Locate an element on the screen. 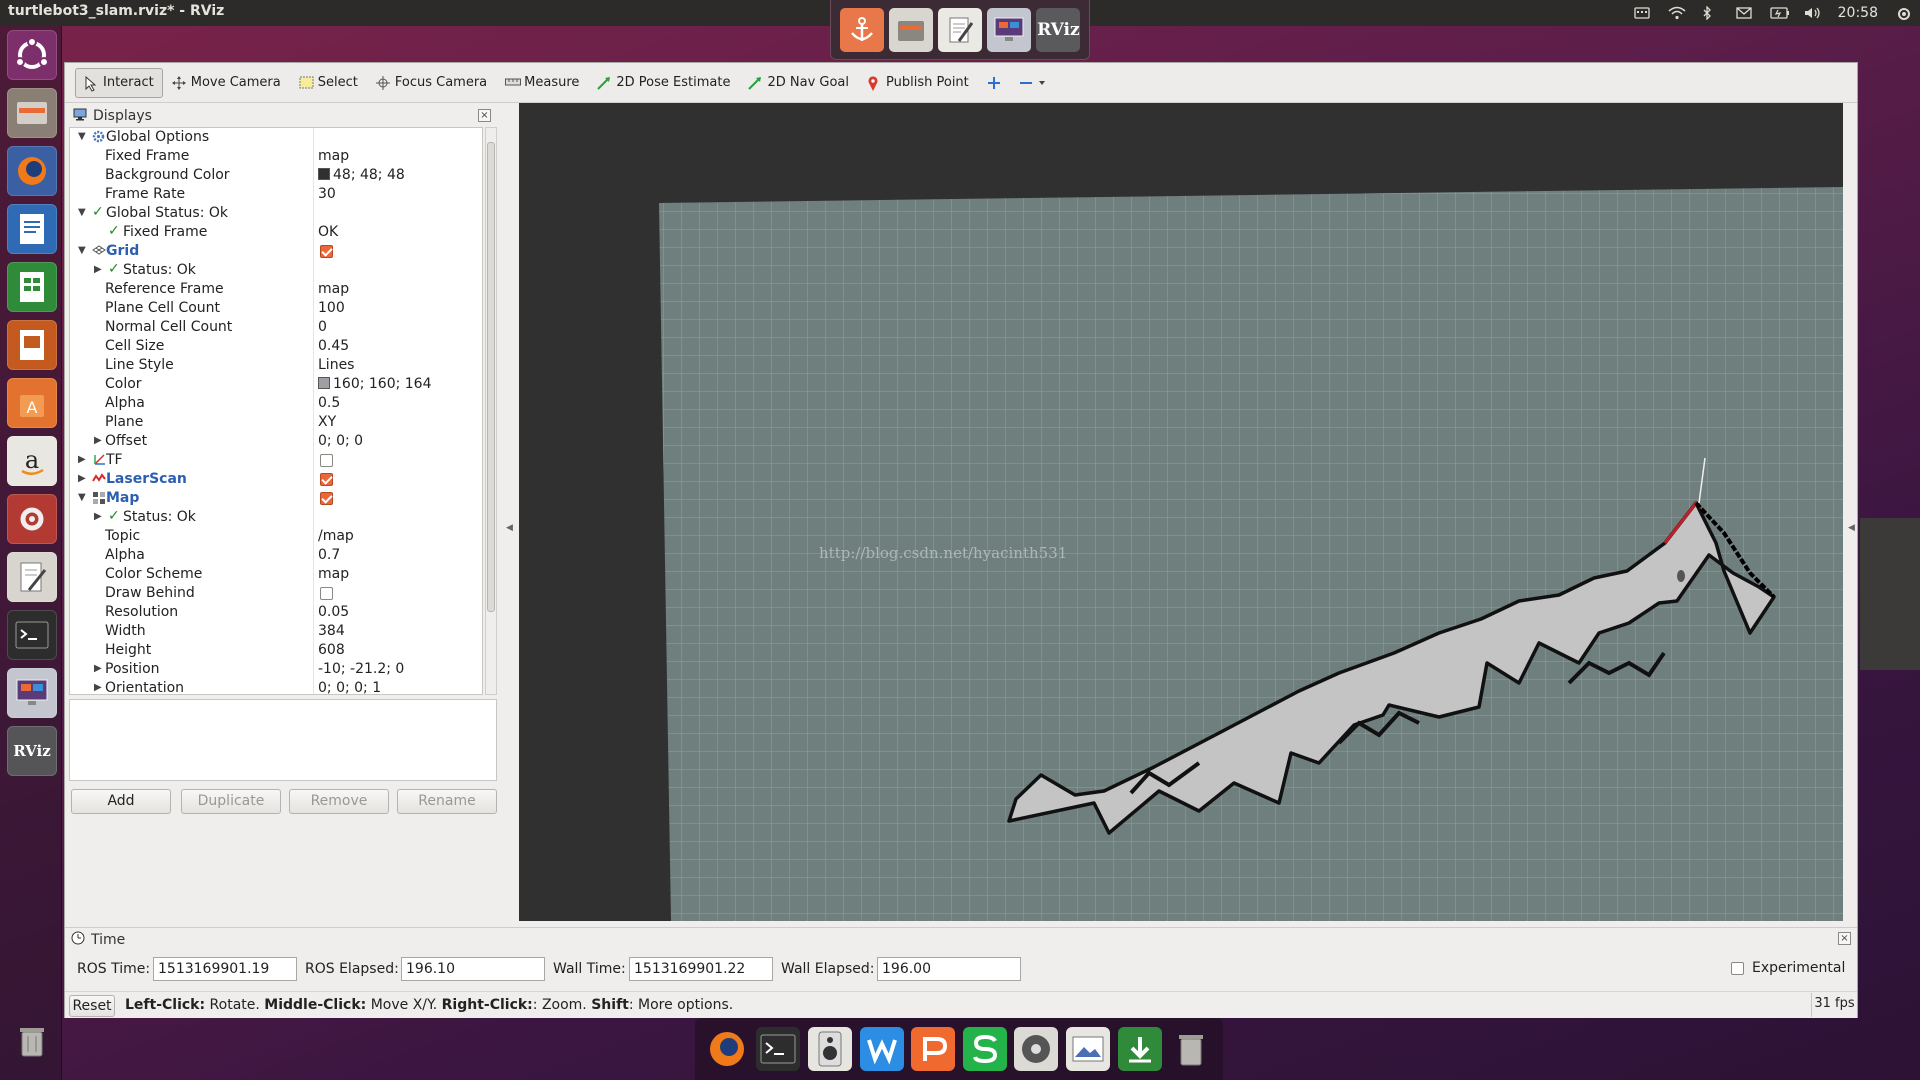  tree-row-value: 48; 48; 48 is located at coordinates (361, 175).